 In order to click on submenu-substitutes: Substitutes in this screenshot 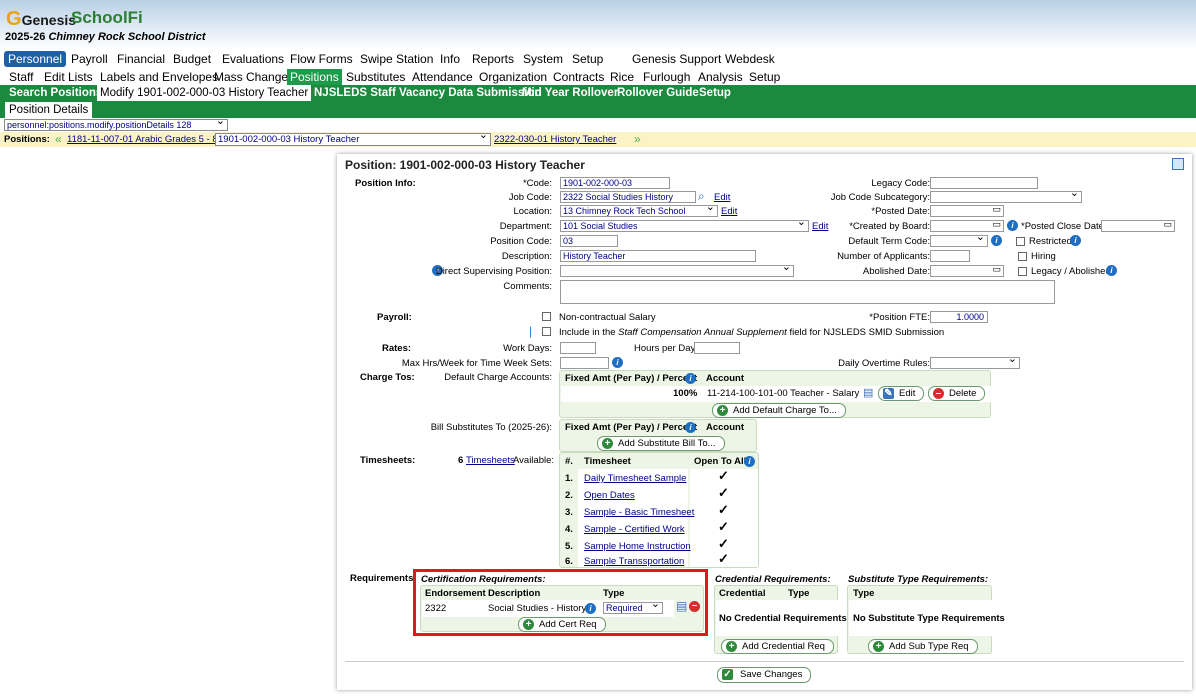, I will do `click(375, 77)`.